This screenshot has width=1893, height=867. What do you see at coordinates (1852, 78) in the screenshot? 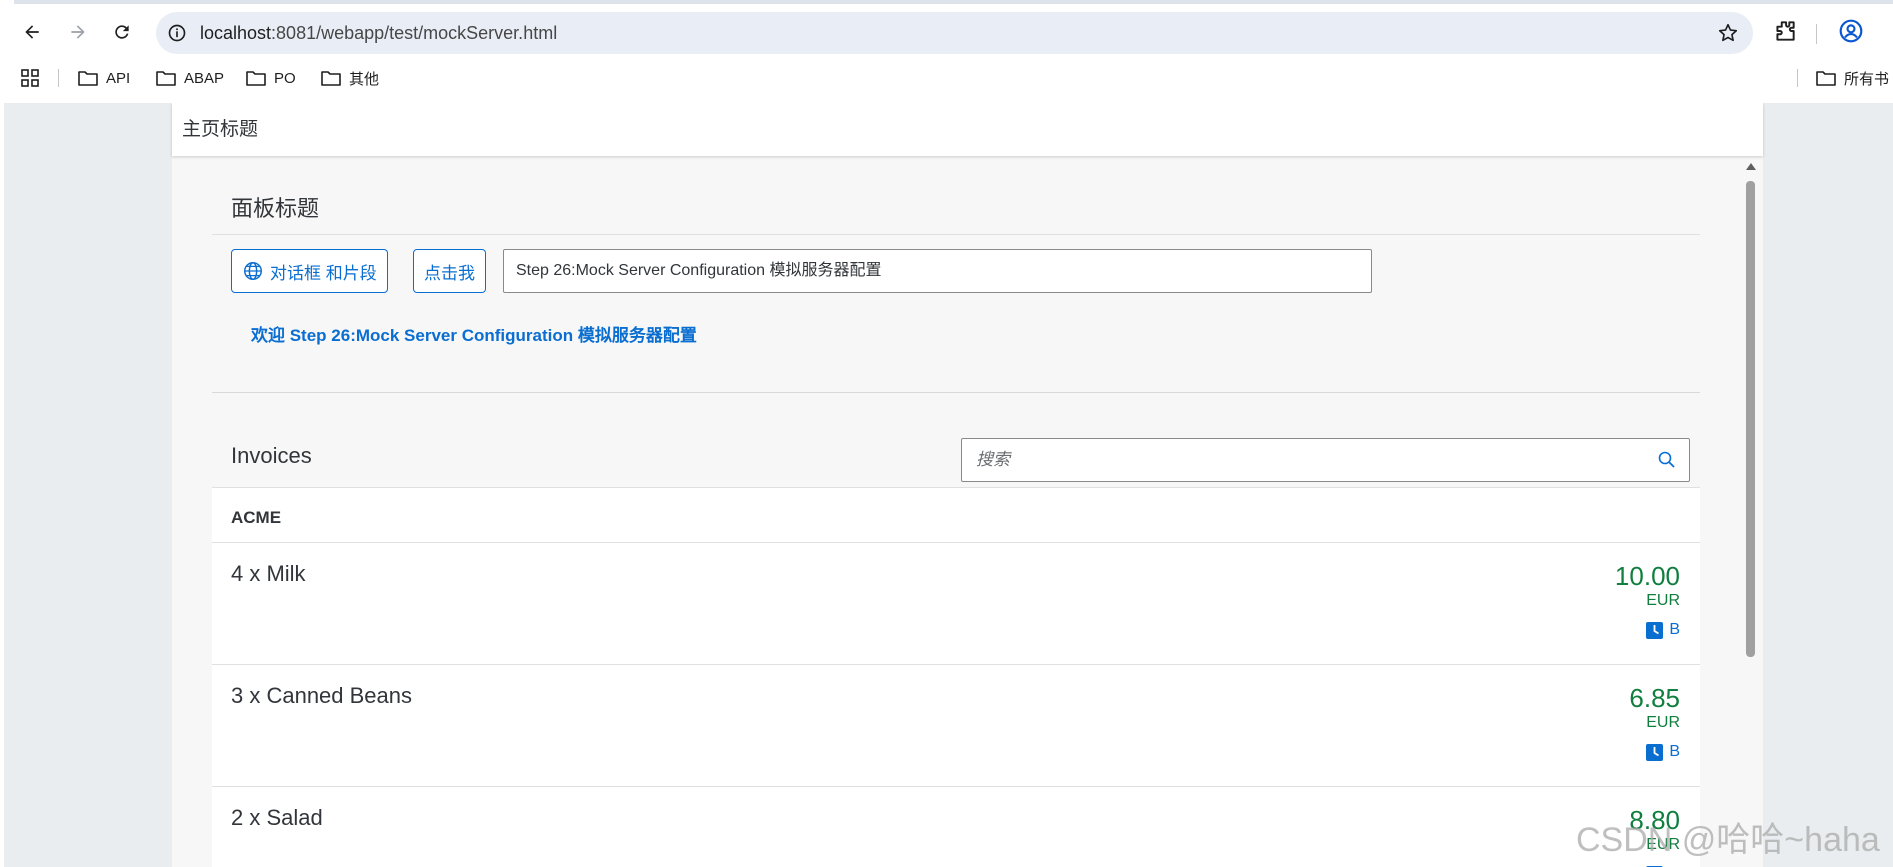
I see `all-bookmarks-folder: 所有书` at bounding box center [1852, 78].